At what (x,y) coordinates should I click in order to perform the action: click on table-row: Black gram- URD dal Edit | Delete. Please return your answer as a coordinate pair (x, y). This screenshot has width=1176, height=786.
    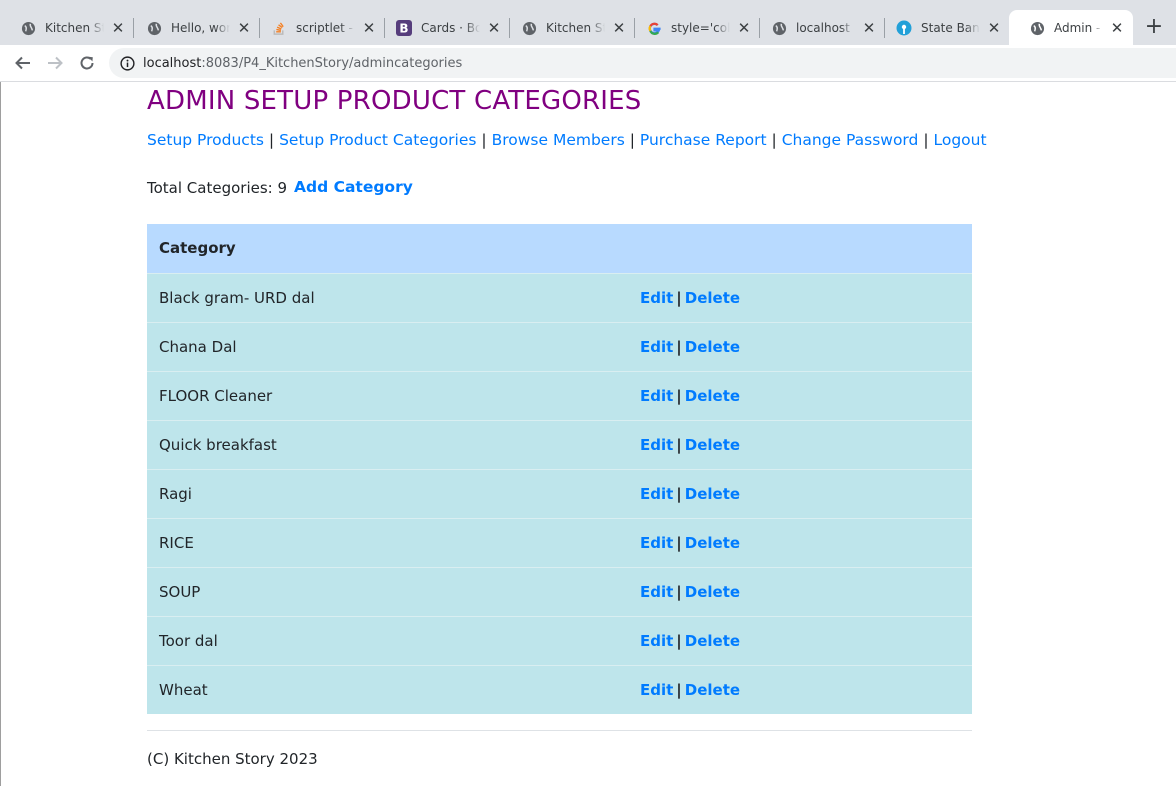
    Looking at the image, I should click on (559, 297).